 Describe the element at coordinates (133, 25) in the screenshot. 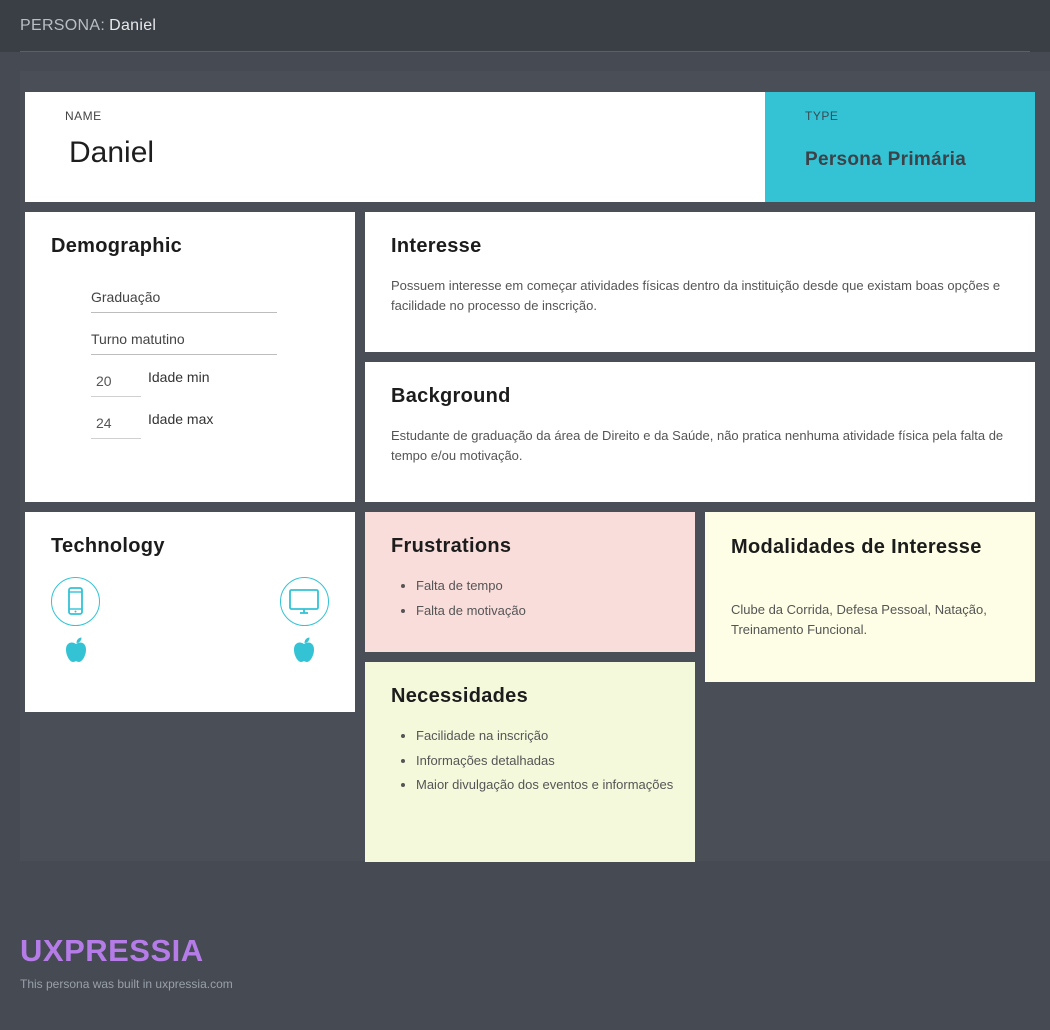

I see `page-title-name: Daniel` at that location.